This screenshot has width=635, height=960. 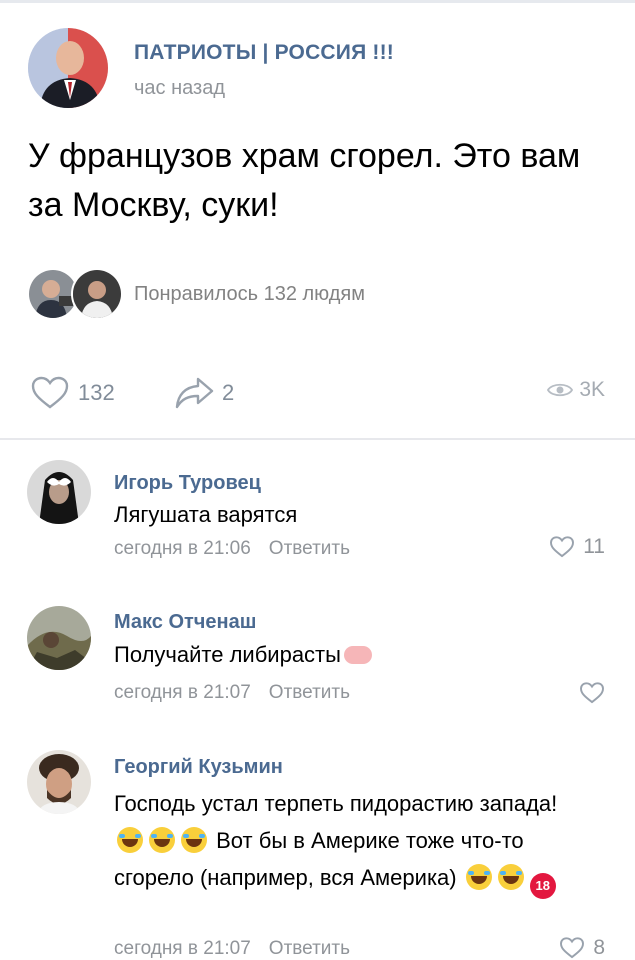 I want to click on commenter-name: Макс Отченаш, so click(x=185, y=622).